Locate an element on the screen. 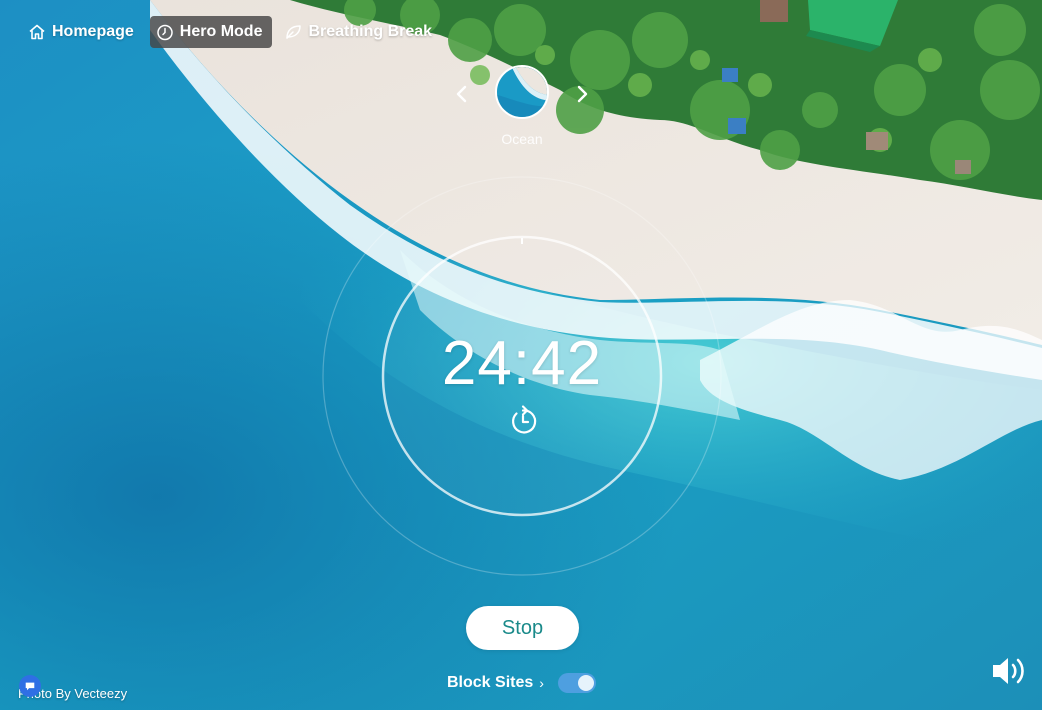 This screenshot has height=710, width=1042. toggle-knob is located at coordinates (585, 683).